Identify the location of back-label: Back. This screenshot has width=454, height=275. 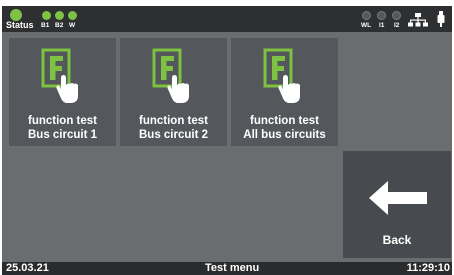
(397, 240).